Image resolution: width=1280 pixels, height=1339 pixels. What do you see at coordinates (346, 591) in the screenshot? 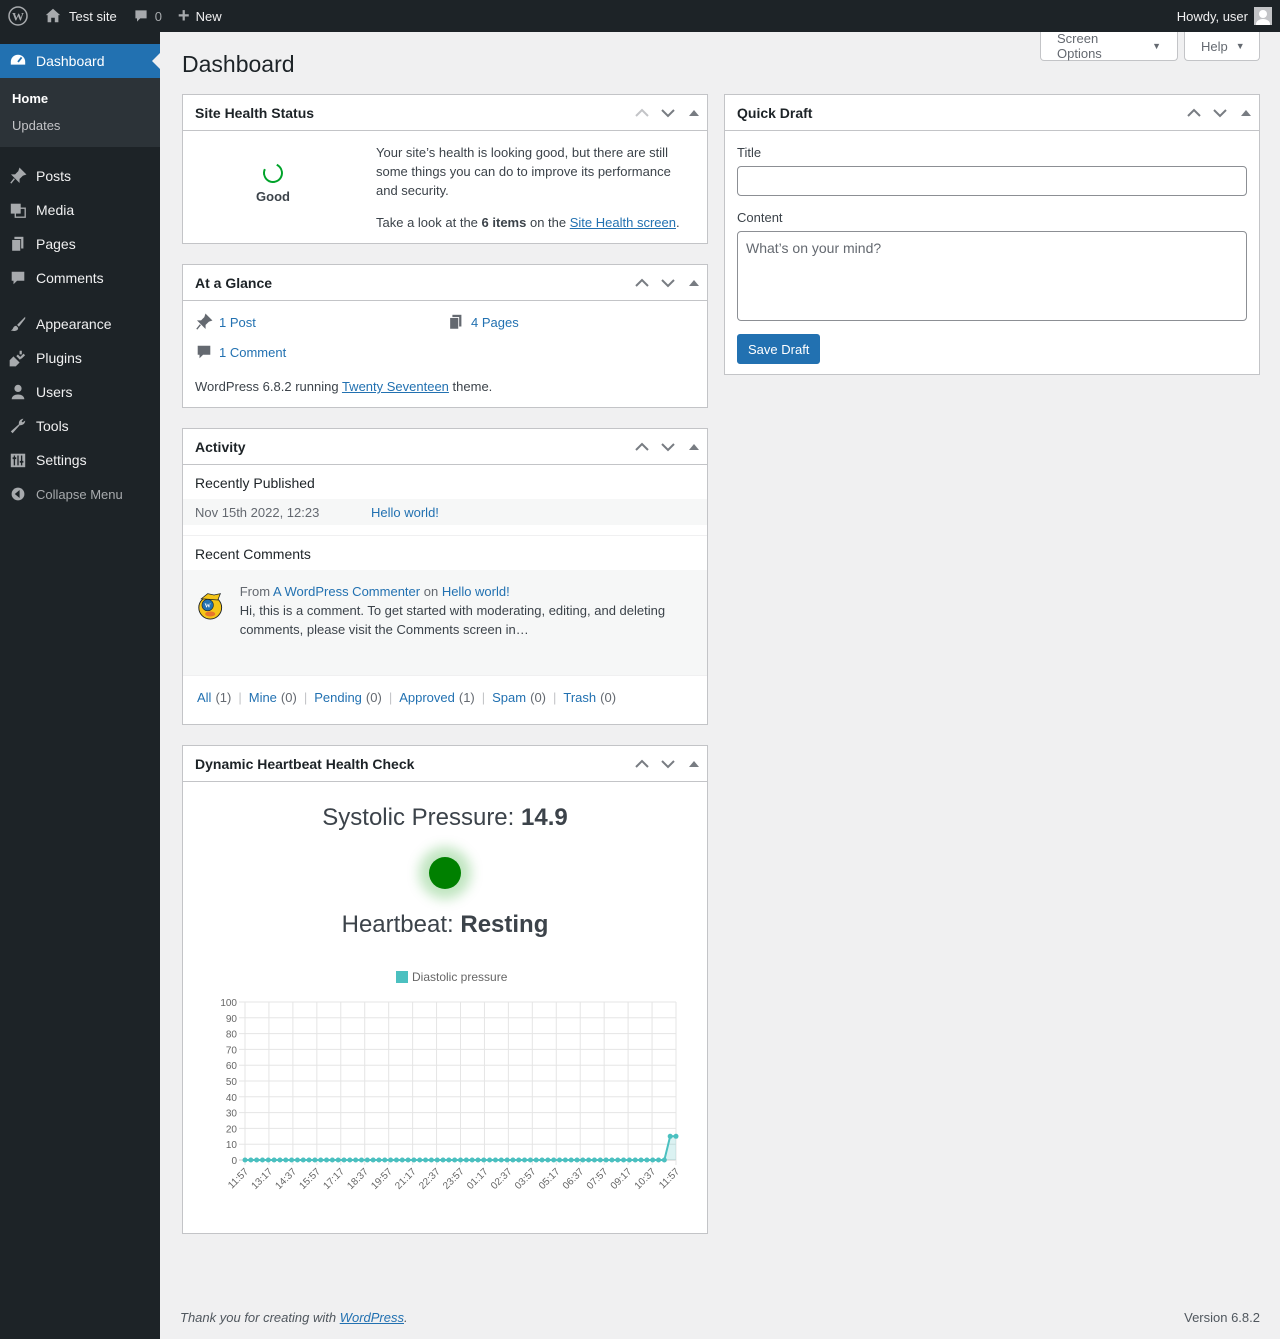
I see `commenter-link: A WordPress Commenter` at bounding box center [346, 591].